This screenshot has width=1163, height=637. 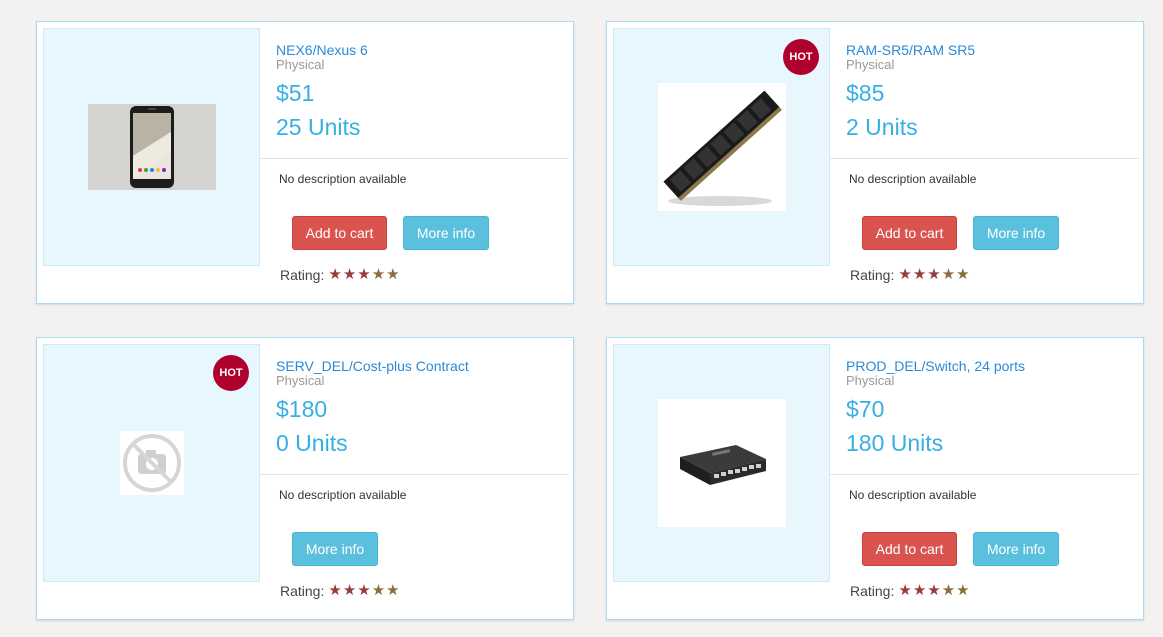 What do you see at coordinates (421, 50) in the screenshot?
I see `product-name-link: NEX6/Nexus 6` at bounding box center [421, 50].